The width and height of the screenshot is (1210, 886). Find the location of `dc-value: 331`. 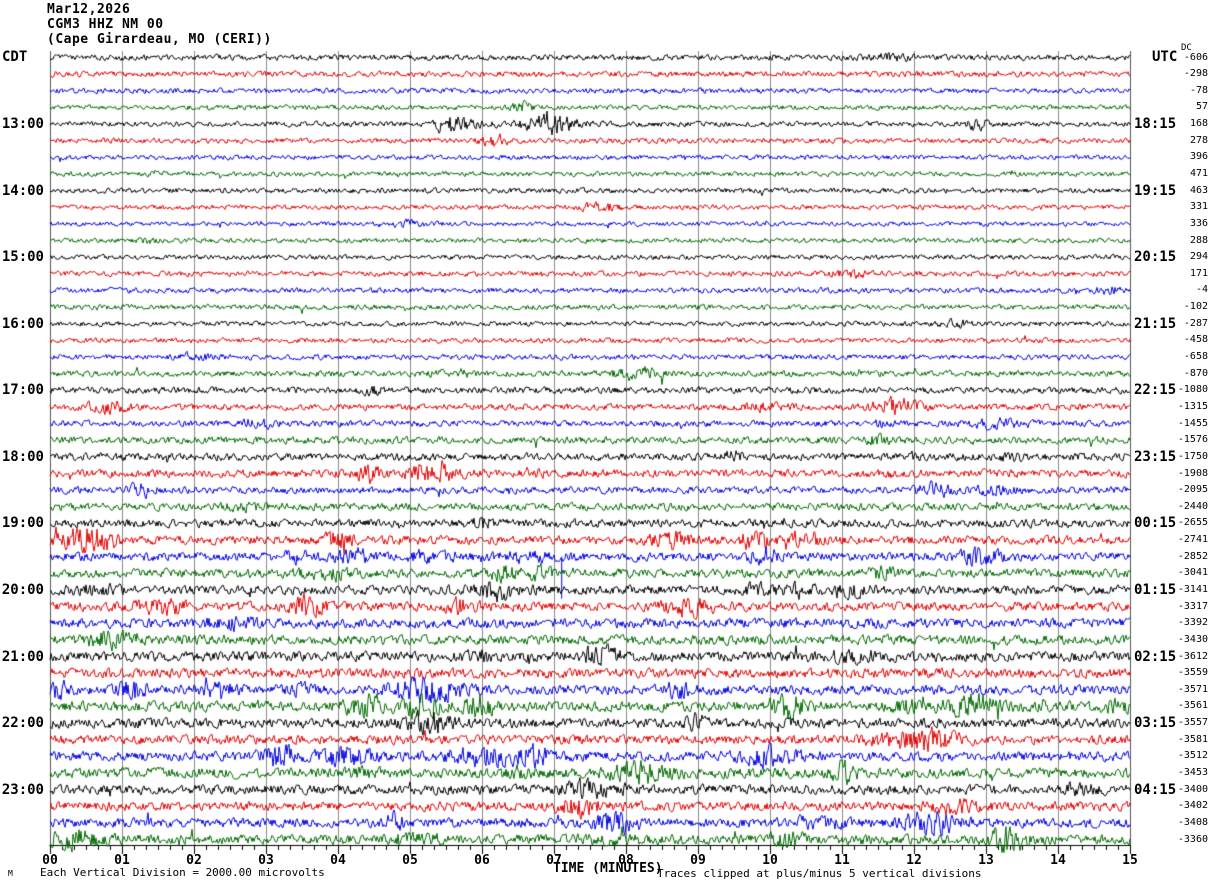

dc-value: 331 is located at coordinates (1198, 207).